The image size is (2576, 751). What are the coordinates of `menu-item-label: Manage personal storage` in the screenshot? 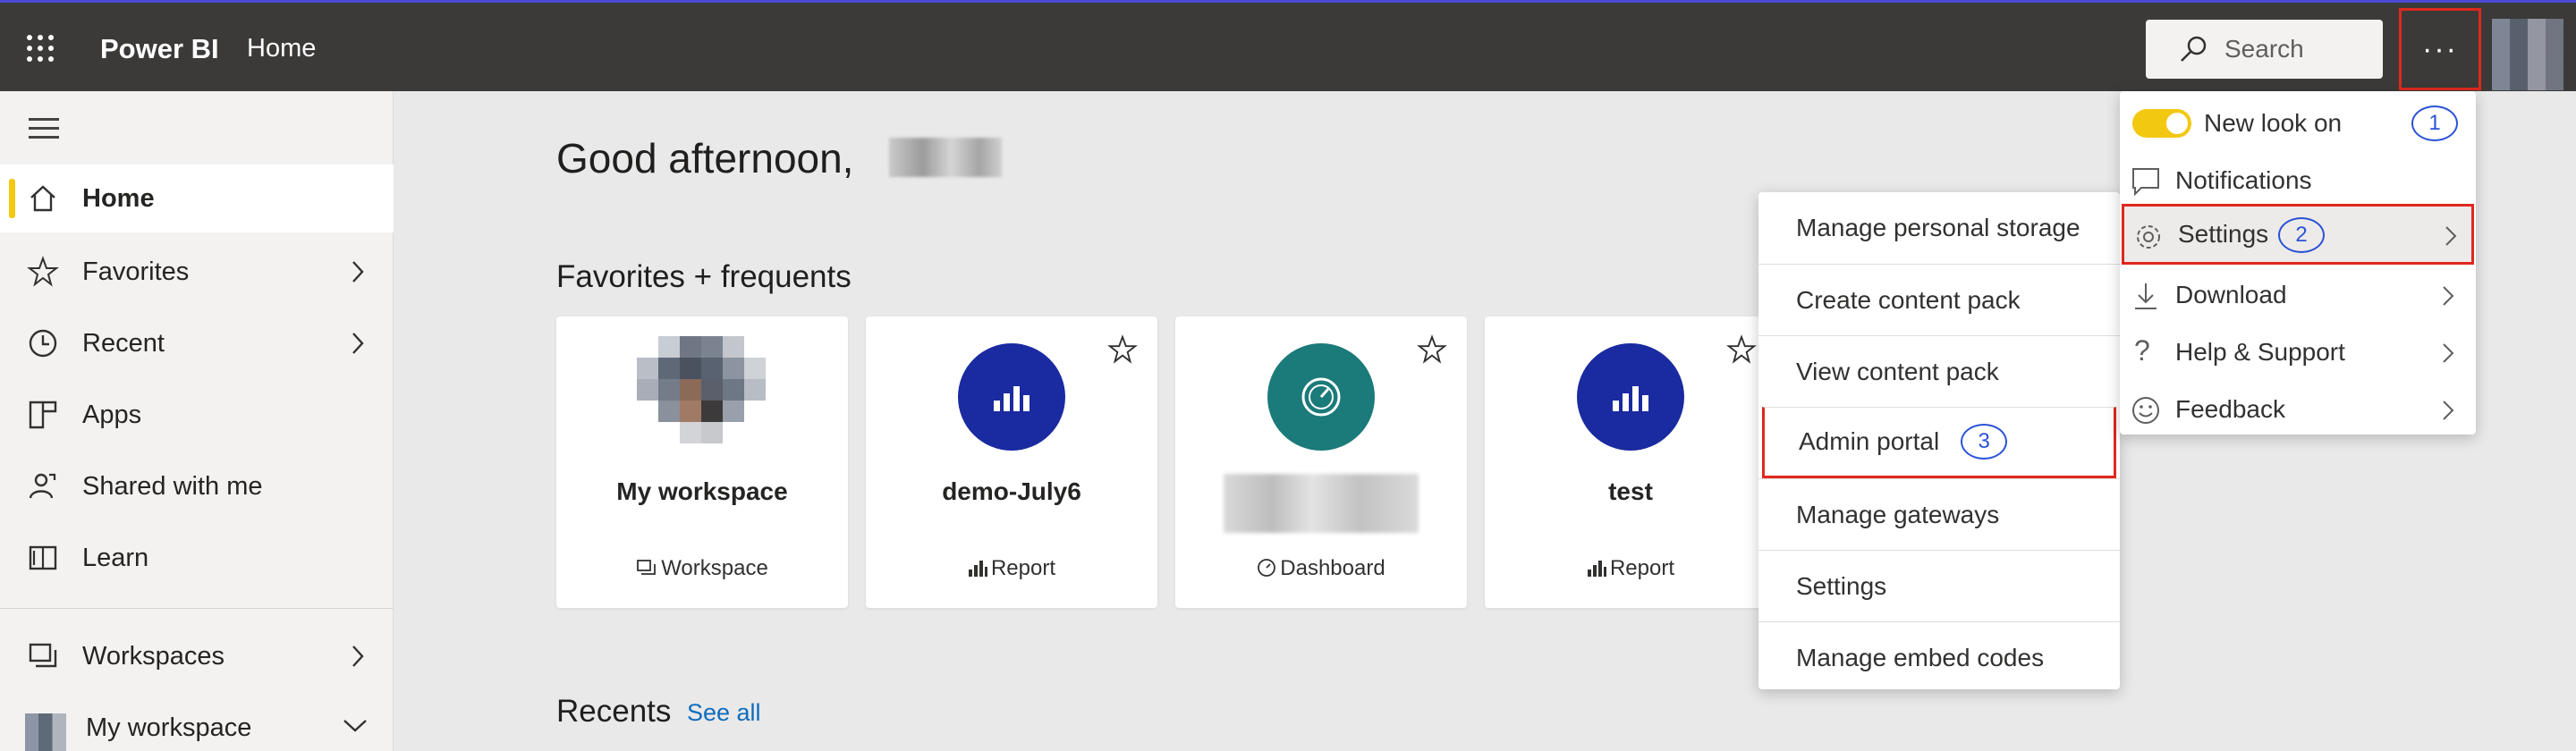 It's located at (1938, 227).